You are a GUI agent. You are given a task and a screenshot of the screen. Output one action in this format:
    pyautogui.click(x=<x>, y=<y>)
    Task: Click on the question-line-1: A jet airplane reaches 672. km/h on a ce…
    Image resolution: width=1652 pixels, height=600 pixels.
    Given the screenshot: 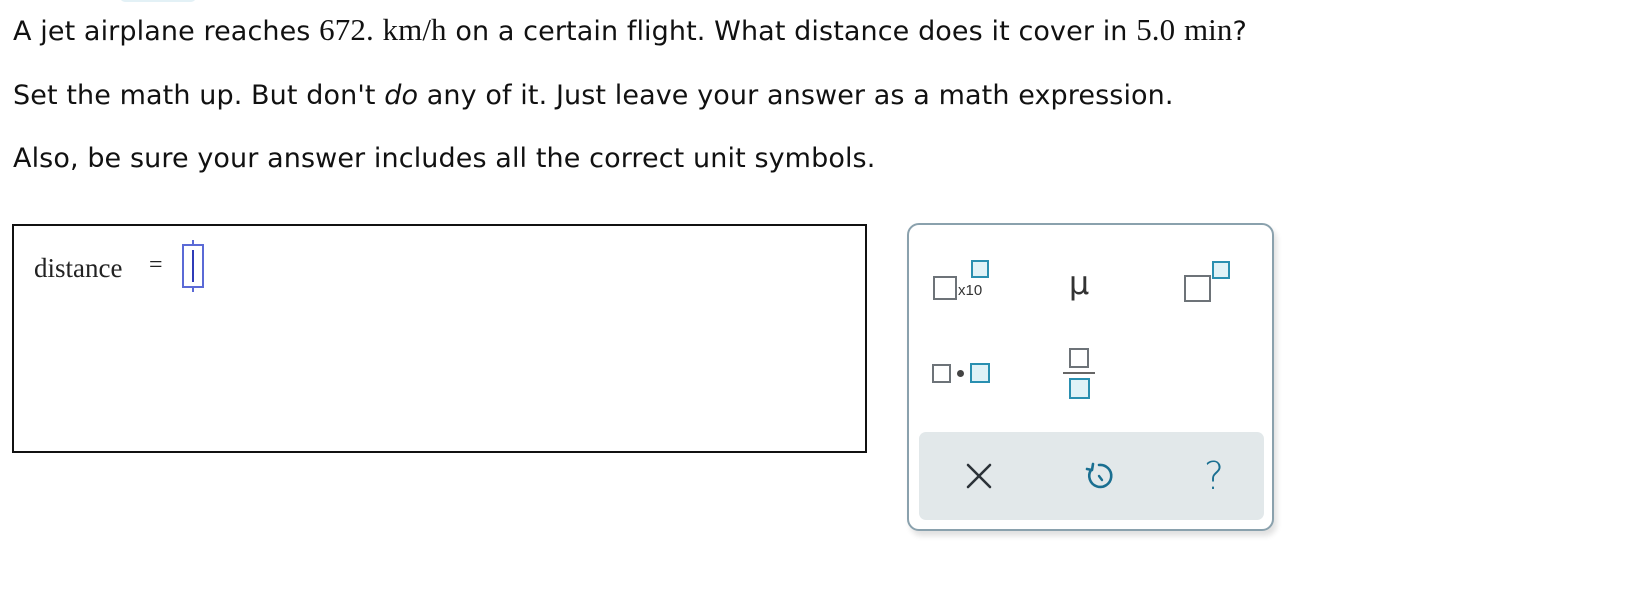 What is the action you would take?
    pyautogui.click(x=630, y=30)
    